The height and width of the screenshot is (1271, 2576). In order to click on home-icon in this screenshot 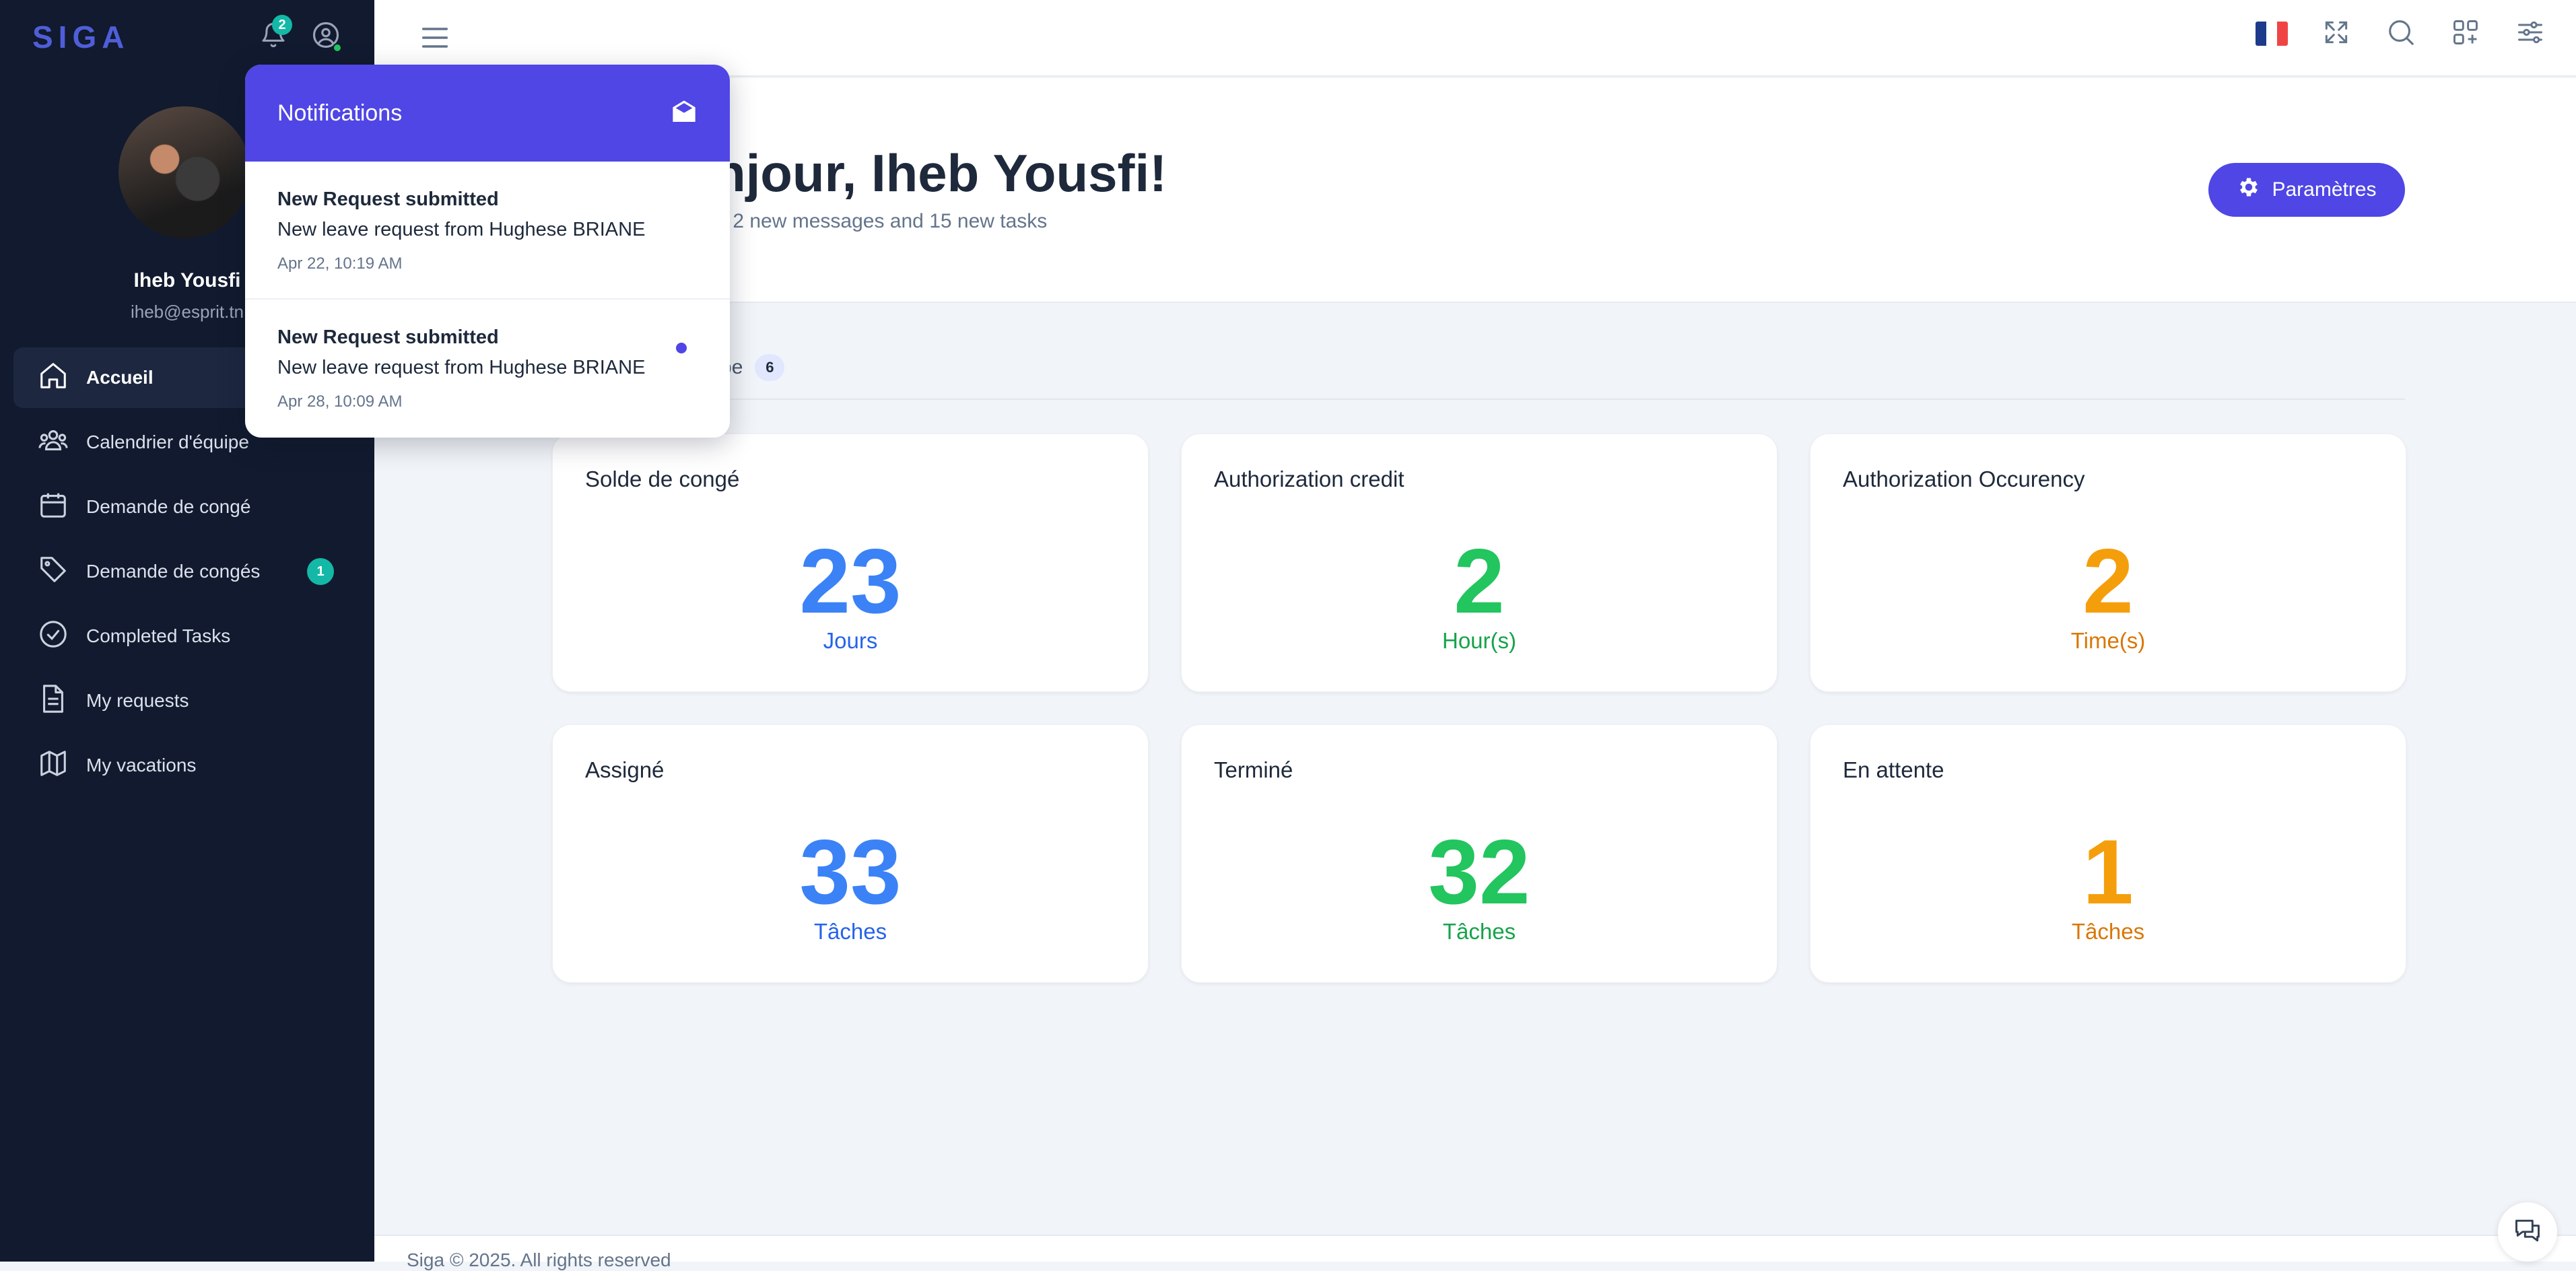, I will do `click(62, 378)`.